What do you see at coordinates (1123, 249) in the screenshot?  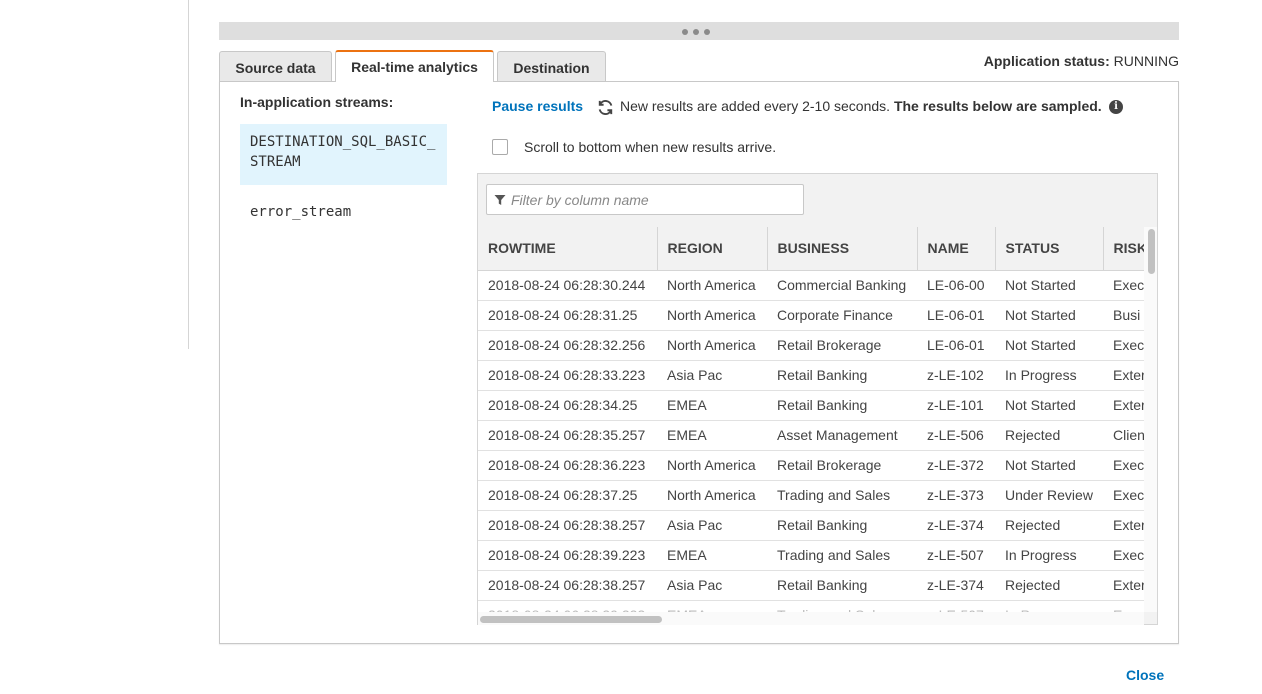 I see `column-header-risk: RISK` at bounding box center [1123, 249].